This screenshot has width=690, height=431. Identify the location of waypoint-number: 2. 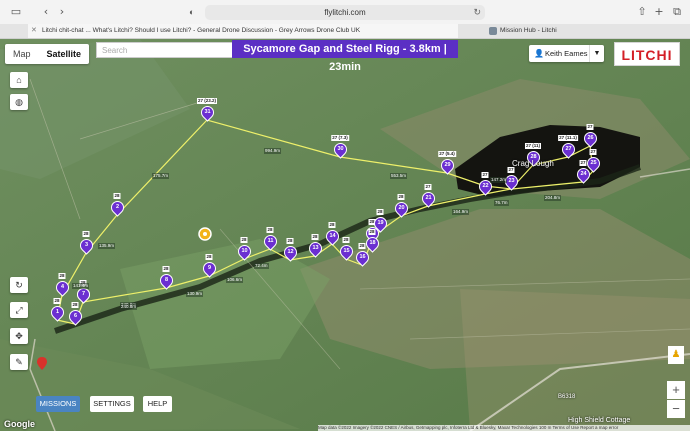
(117, 207).